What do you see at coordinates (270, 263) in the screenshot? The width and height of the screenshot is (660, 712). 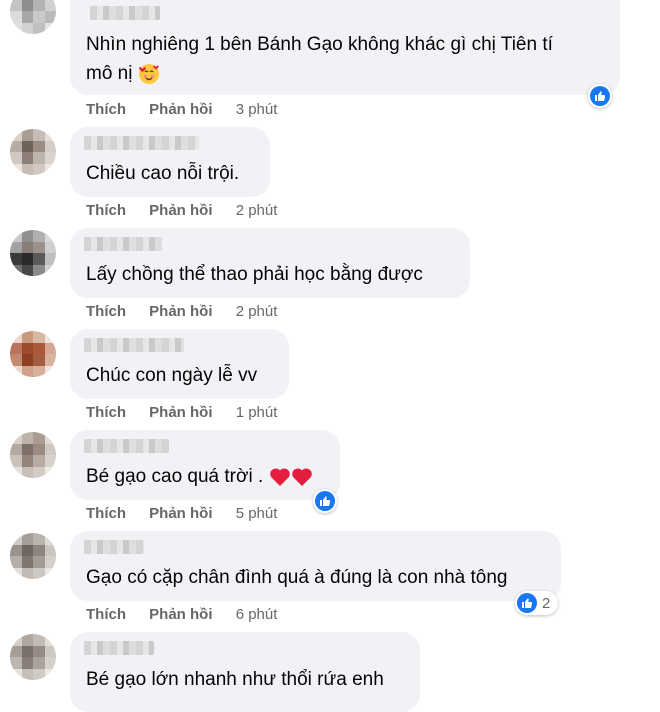 I see `comment-bubble: Lấy chồng thể thao phải học bằng được` at bounding box center [270, 263].